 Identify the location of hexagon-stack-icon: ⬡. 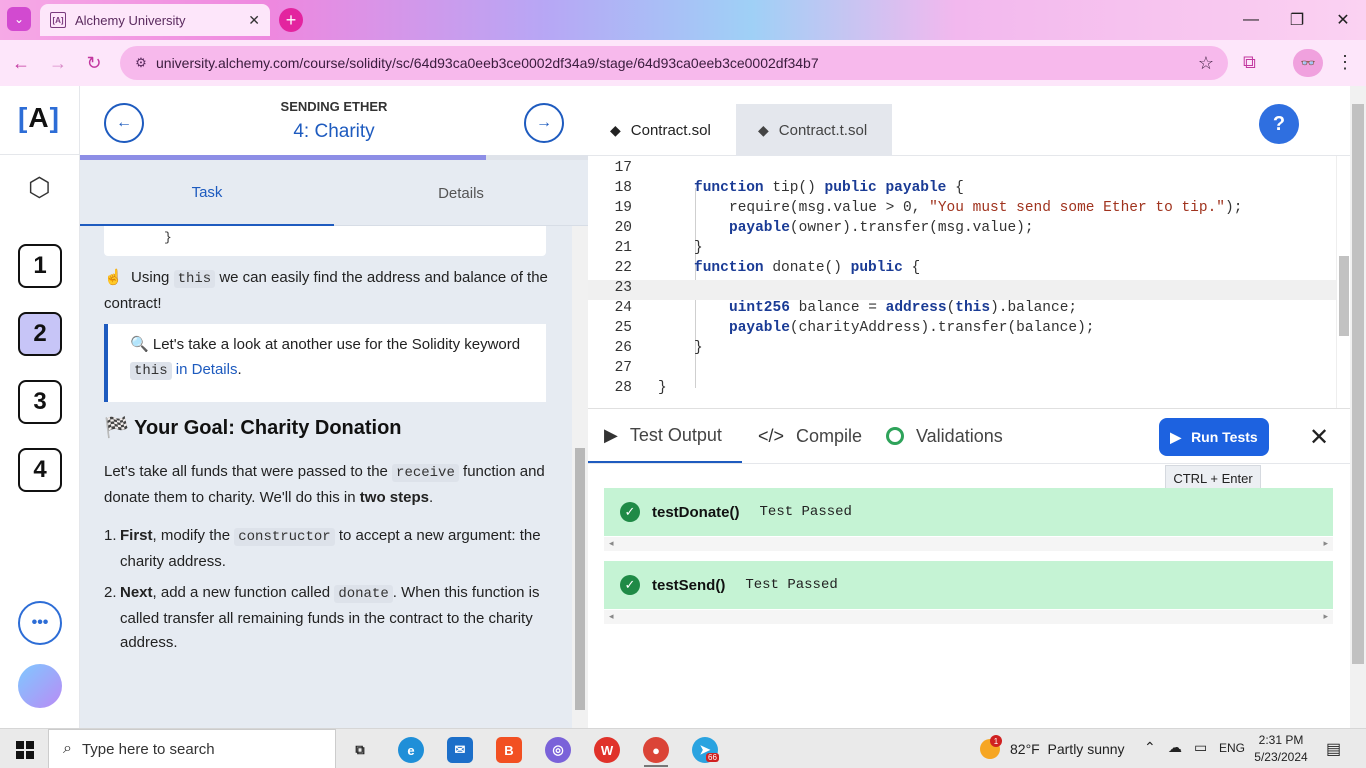
(39, 187).